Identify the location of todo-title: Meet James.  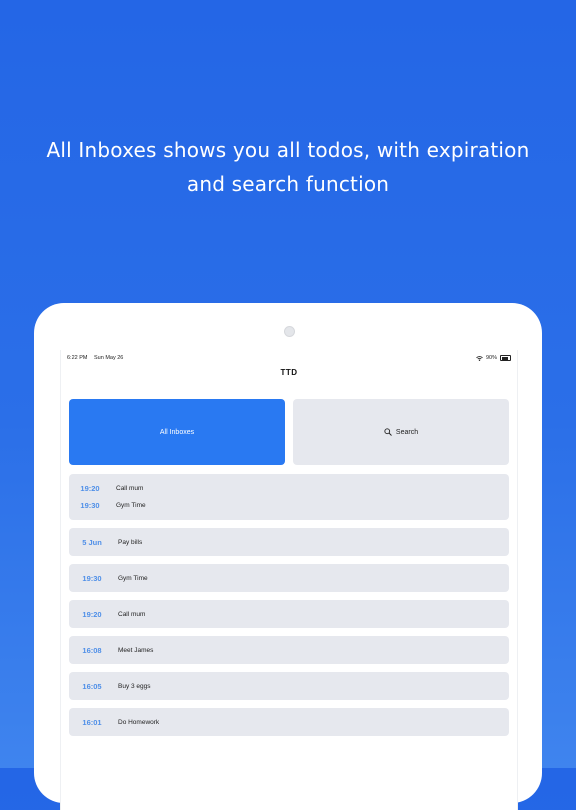
(136, 650).